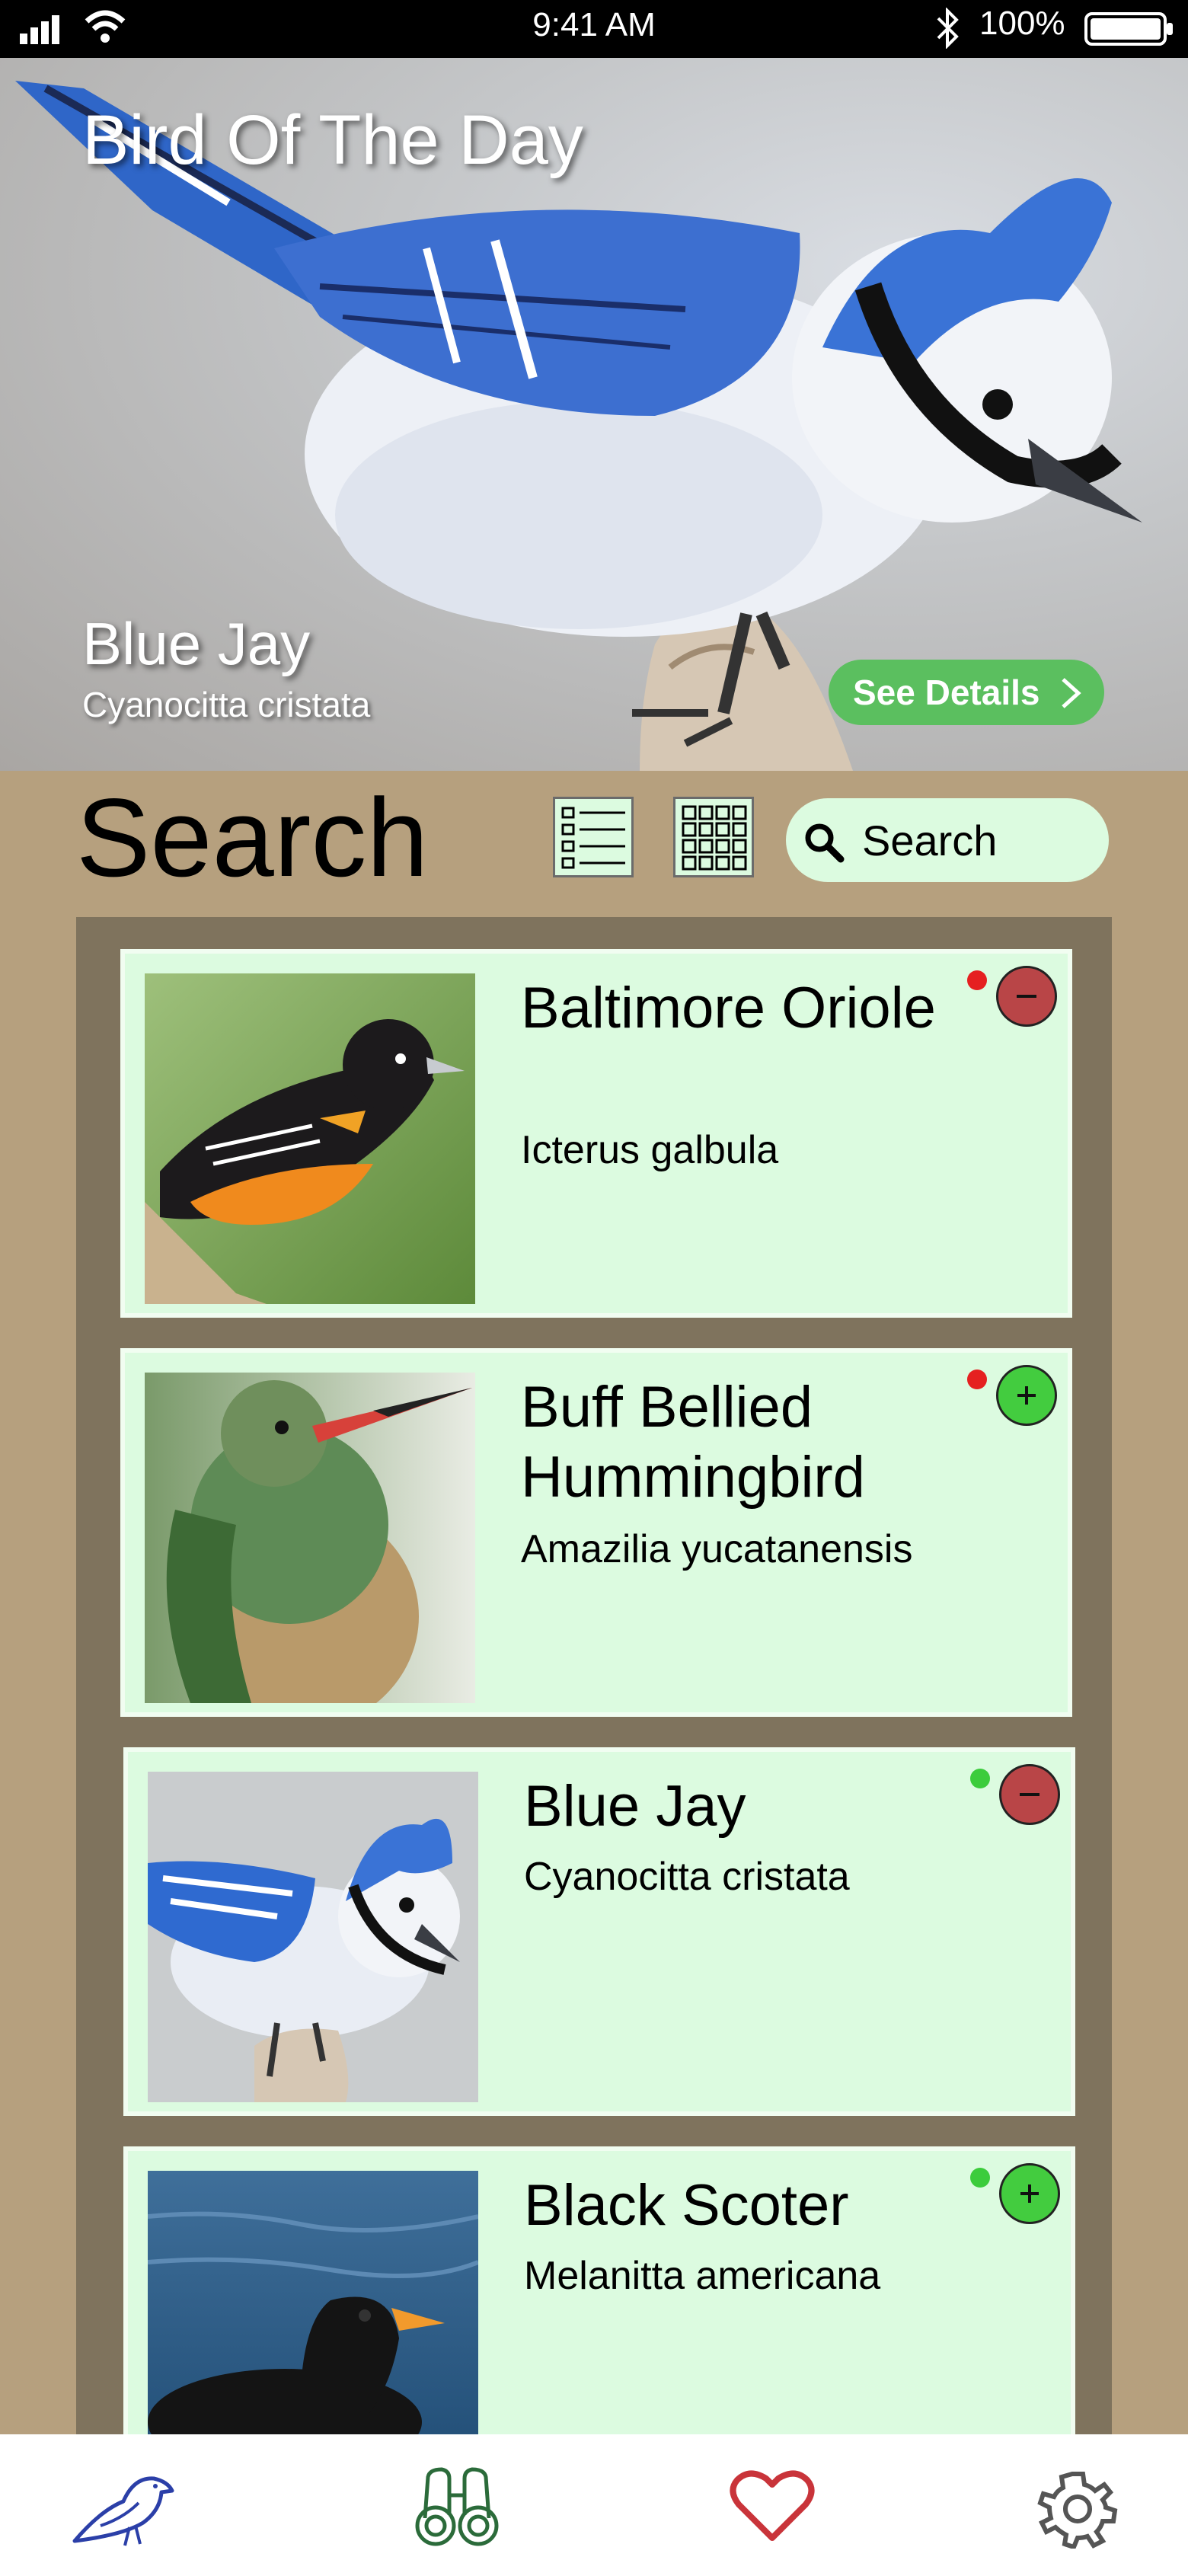  I want to click on search-heading: Search, so click(252, 838).